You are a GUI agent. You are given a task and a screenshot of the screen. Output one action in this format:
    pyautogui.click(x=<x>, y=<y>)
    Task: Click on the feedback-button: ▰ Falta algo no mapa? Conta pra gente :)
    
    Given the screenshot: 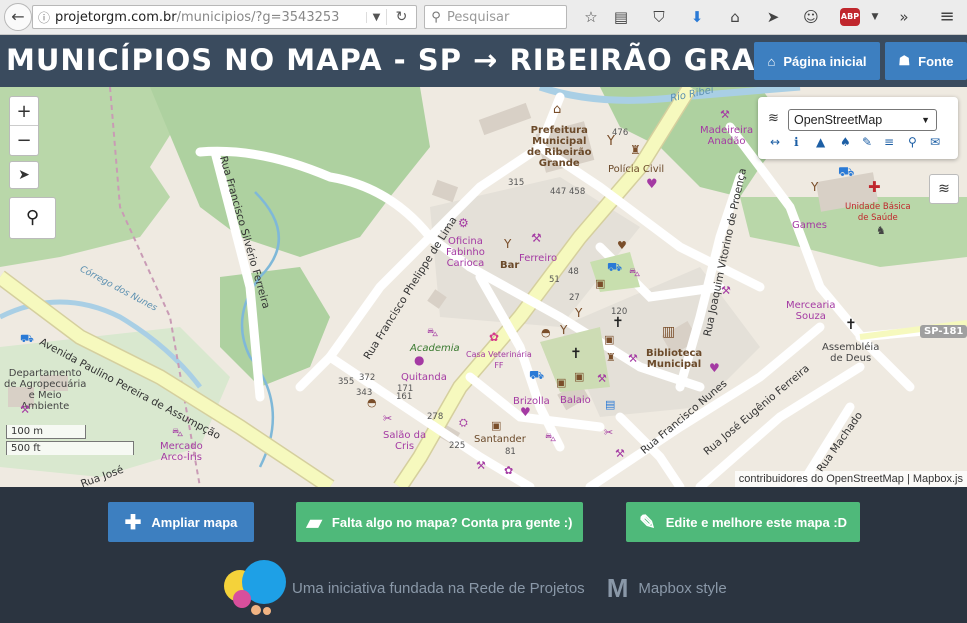 What is the action you would take?
    pyautogui.click(x=439, y=522)
    